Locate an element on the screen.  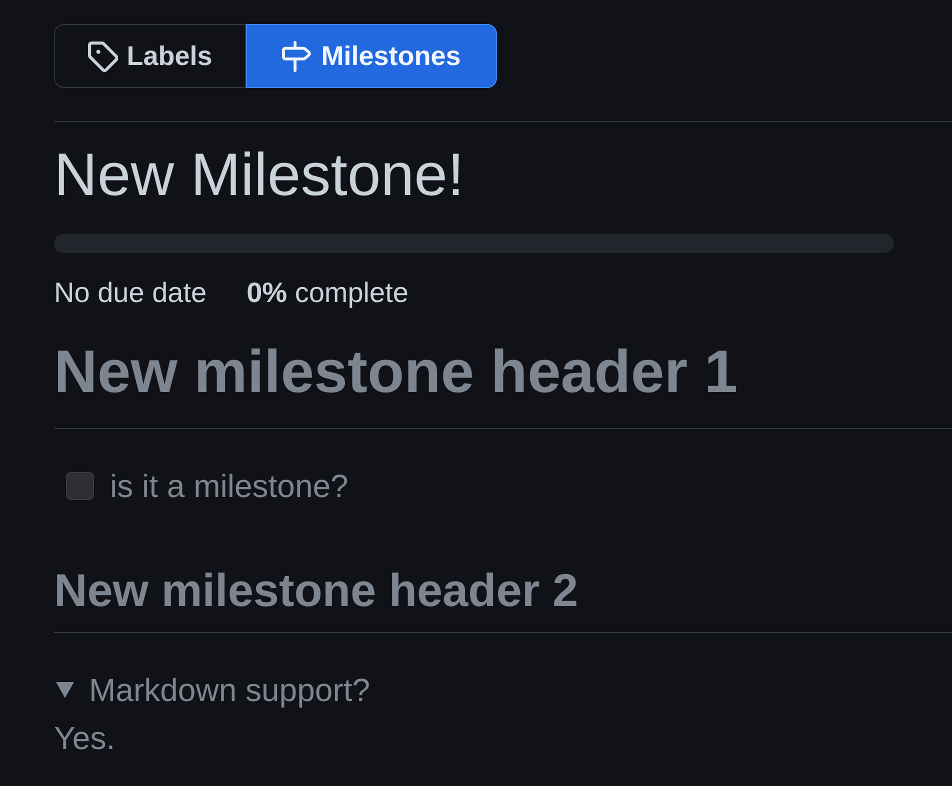
heading: New milestone header 2 is located at coordinates (316, 590).